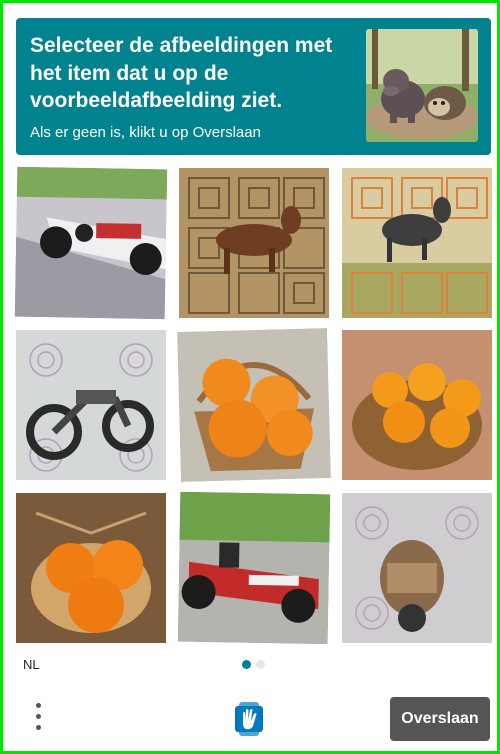 Image resolution: width=500 pixels, height=754 pixels. I want to click on language-selector: NL, so click(31, 664).